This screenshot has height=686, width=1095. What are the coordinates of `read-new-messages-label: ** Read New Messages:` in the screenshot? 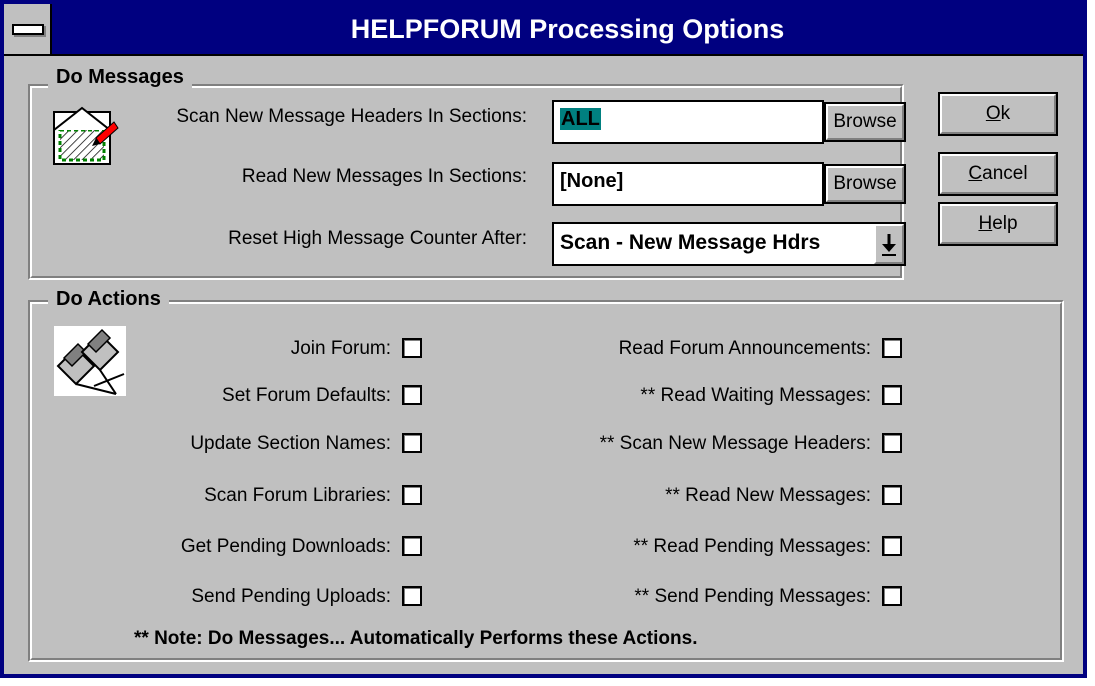 It's located at (768, 495).